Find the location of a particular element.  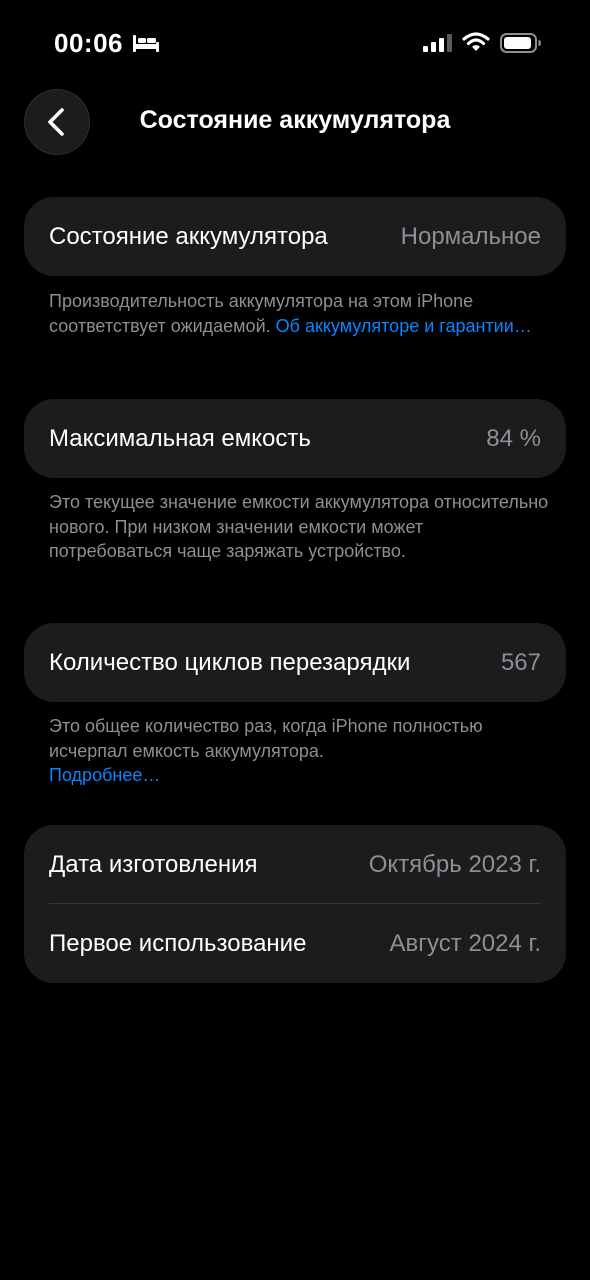

max-capacity-row: Максимальная емкость 84 % is located at coordinates (295, 438).